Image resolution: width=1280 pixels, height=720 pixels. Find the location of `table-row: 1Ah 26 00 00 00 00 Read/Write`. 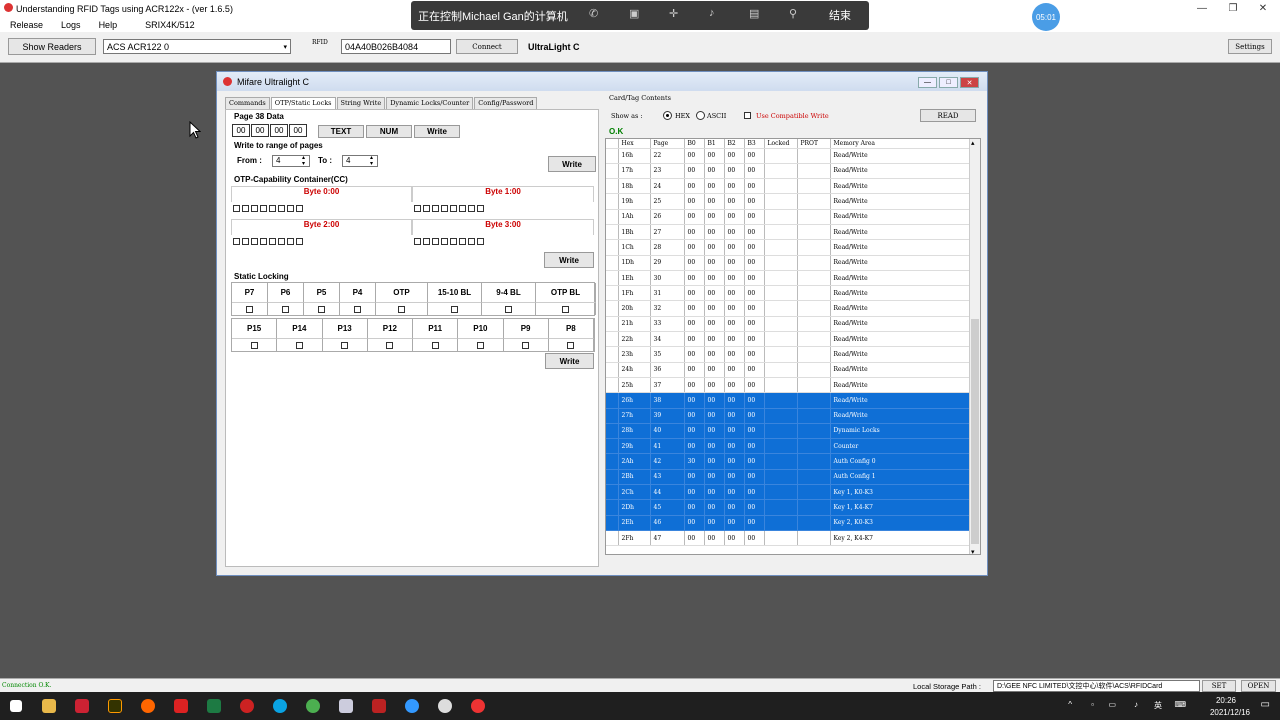

table-row: 1Ah 26 00 00 00 00 Read/Write is located at coordinates (788, 217).